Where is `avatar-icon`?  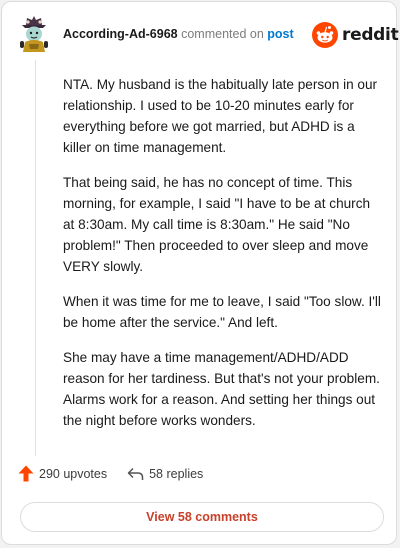
avatar-icon is located at coordinates (34, 34).